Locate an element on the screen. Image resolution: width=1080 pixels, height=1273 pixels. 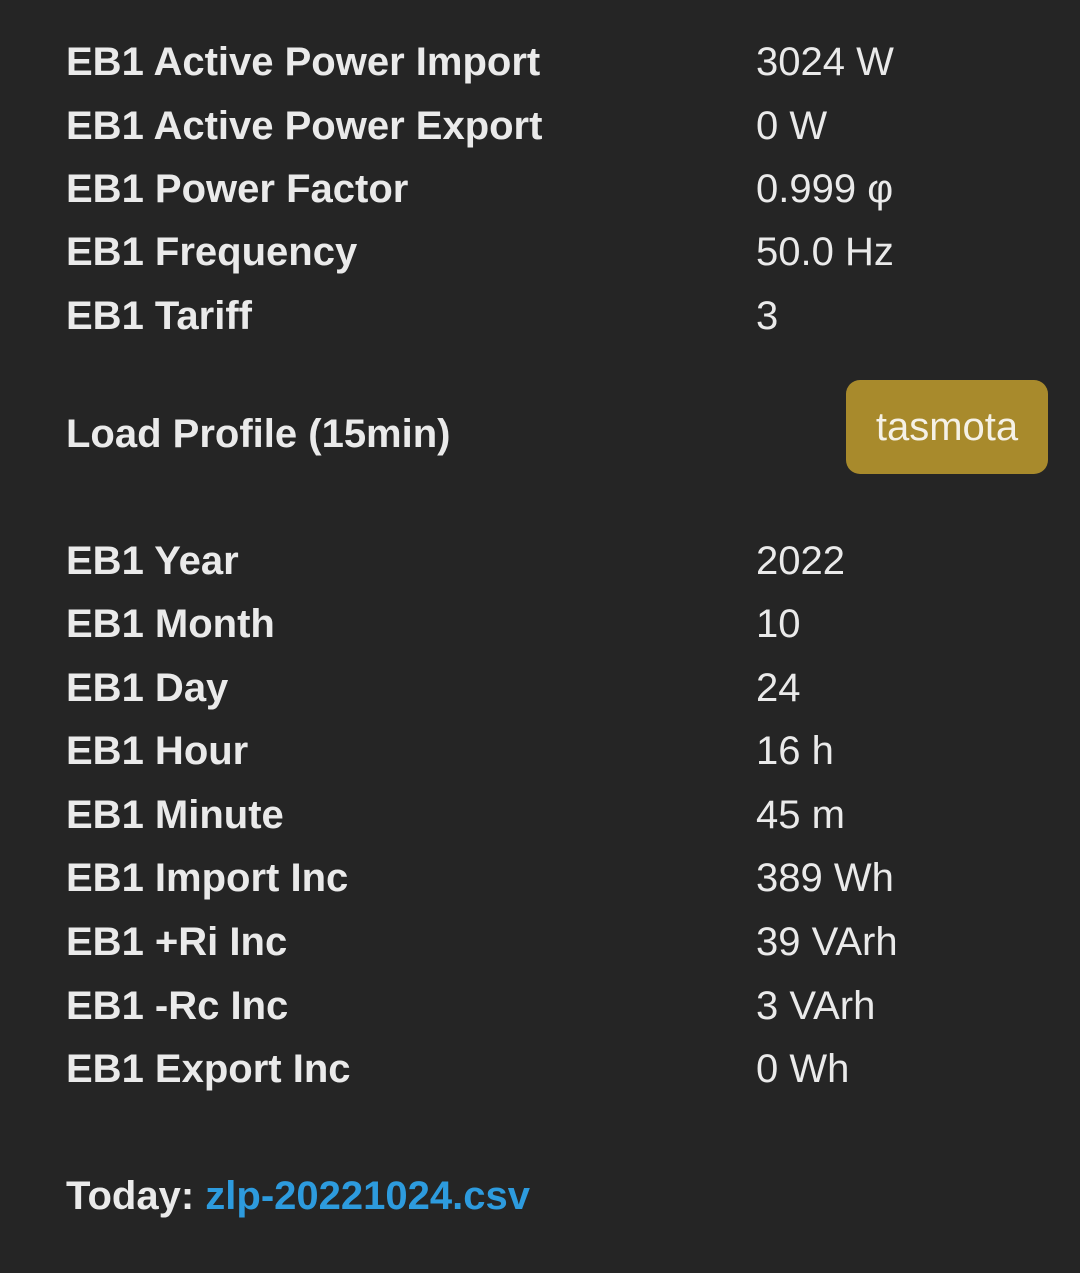
table-row: EB1 Frequency 50.0 Hz is located at coordinates (573, 252).